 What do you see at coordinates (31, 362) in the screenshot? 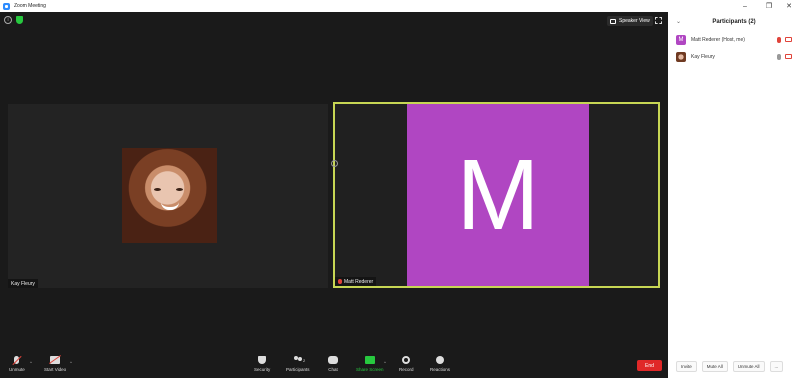
I see `audio-options-chevron-icon: ^` at bounding box center [31, 362].